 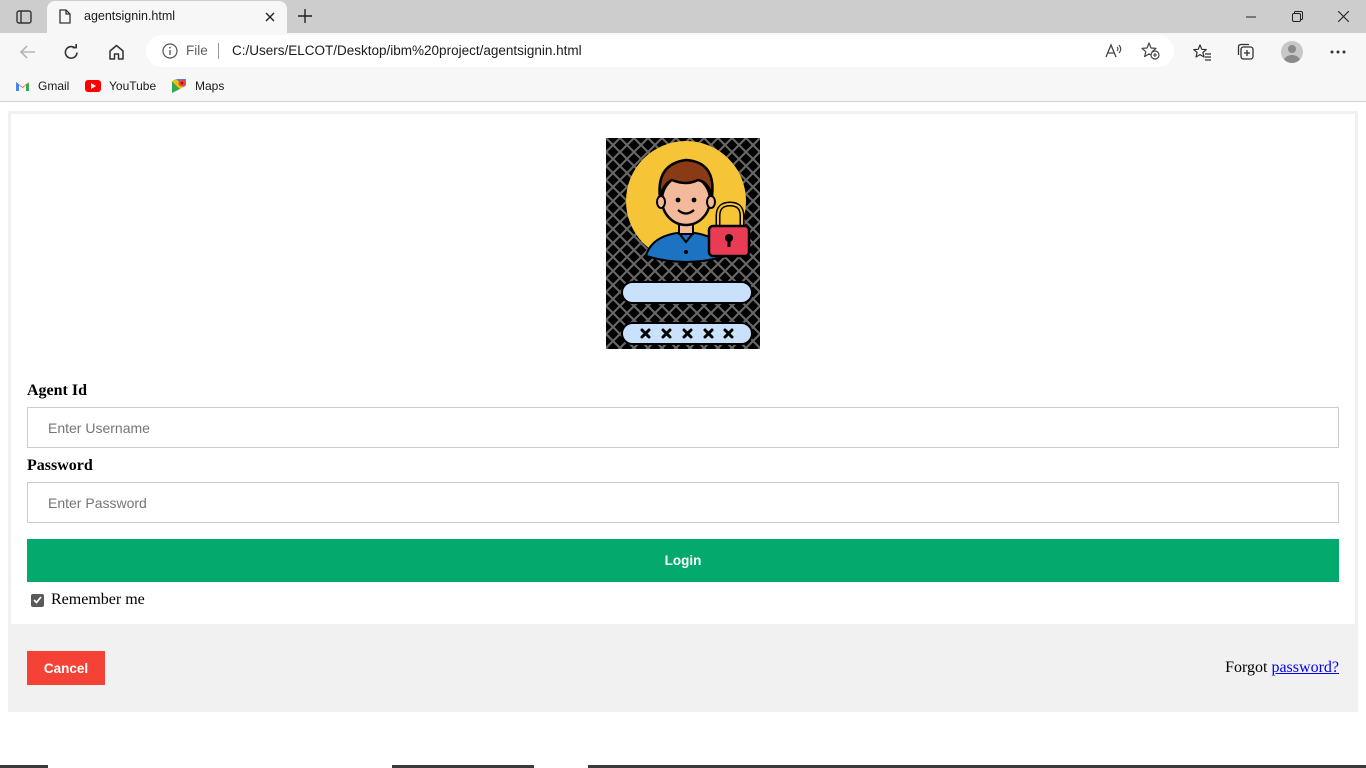 What do you see at coordinates (57, 390) in the screenshot?
I see `agent-id-label: Agent Id` at bounding box center [57, 390].